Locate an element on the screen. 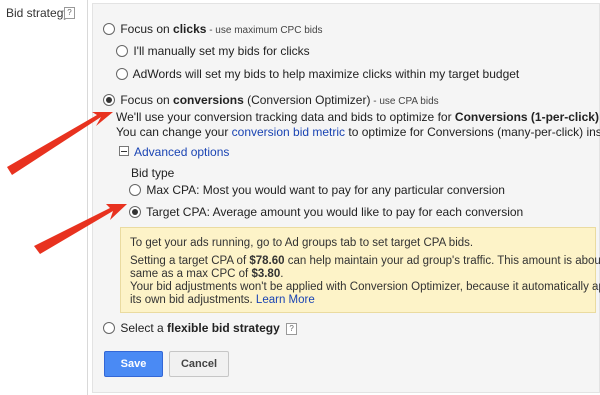  arrow-to-conversions is located at coordinates (60, 143).